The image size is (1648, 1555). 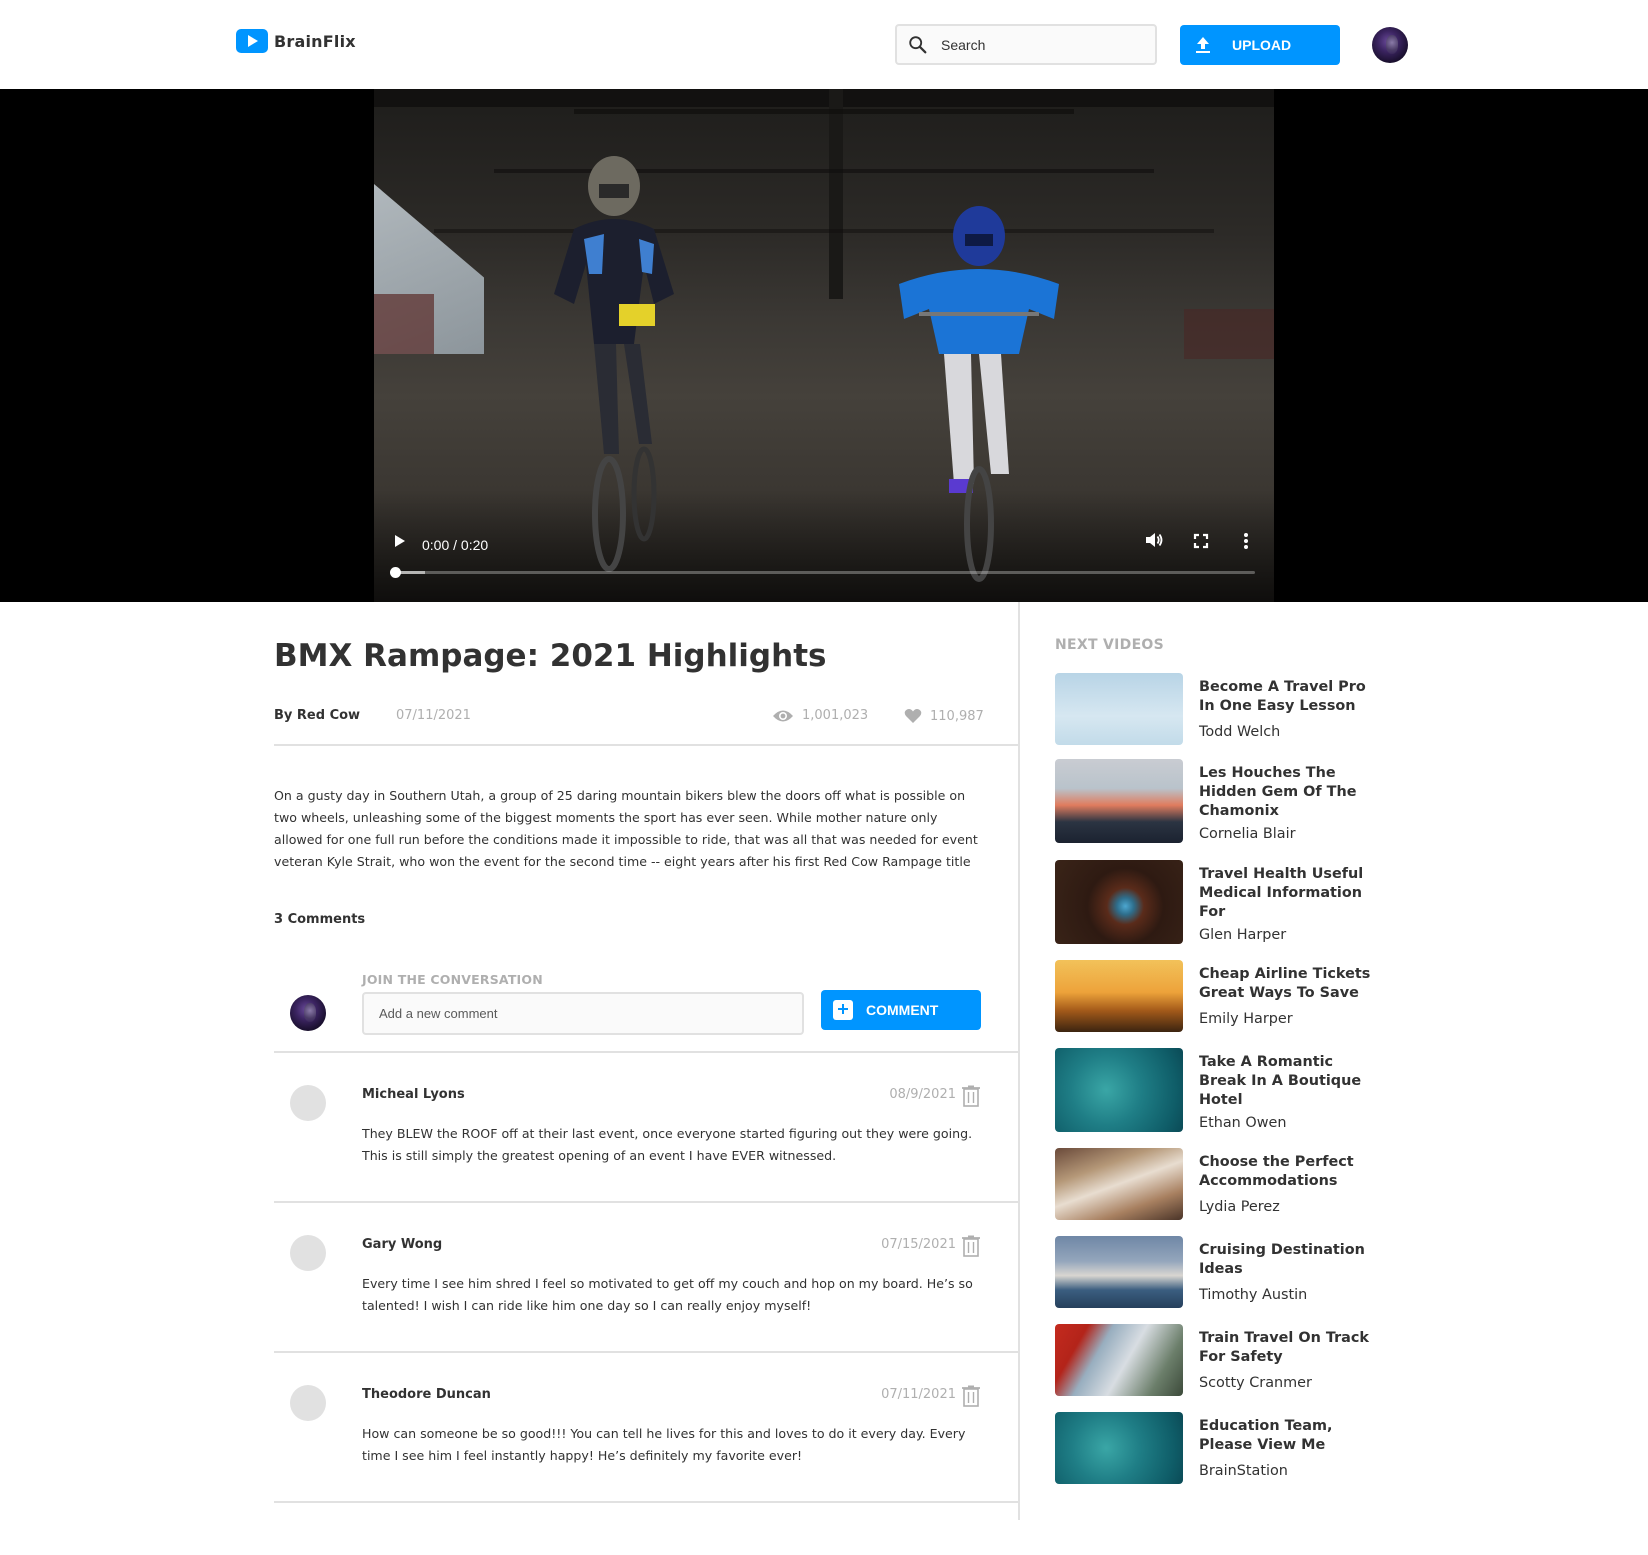 What do you see at coordinates (822, 572) in the screenshot?
I see `video-progress-bar` at bounding box center [822, 572].